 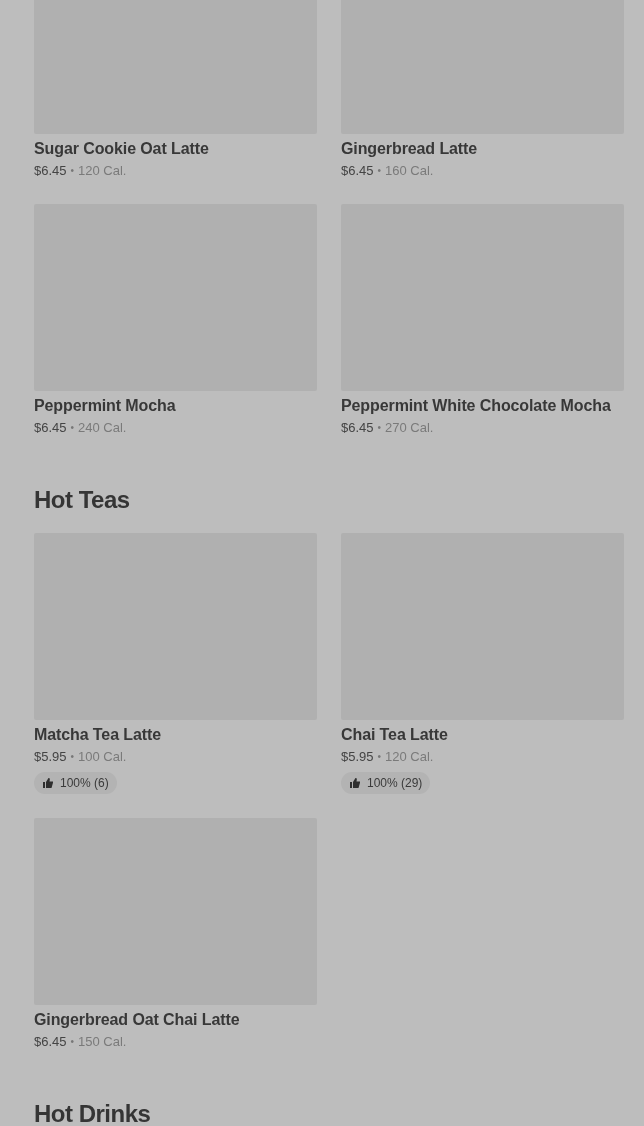 What do you see at coordinates (386, 783) in the screenshot?
I see `rating-badge: 100% (29)` at bounding box center [386, 783].